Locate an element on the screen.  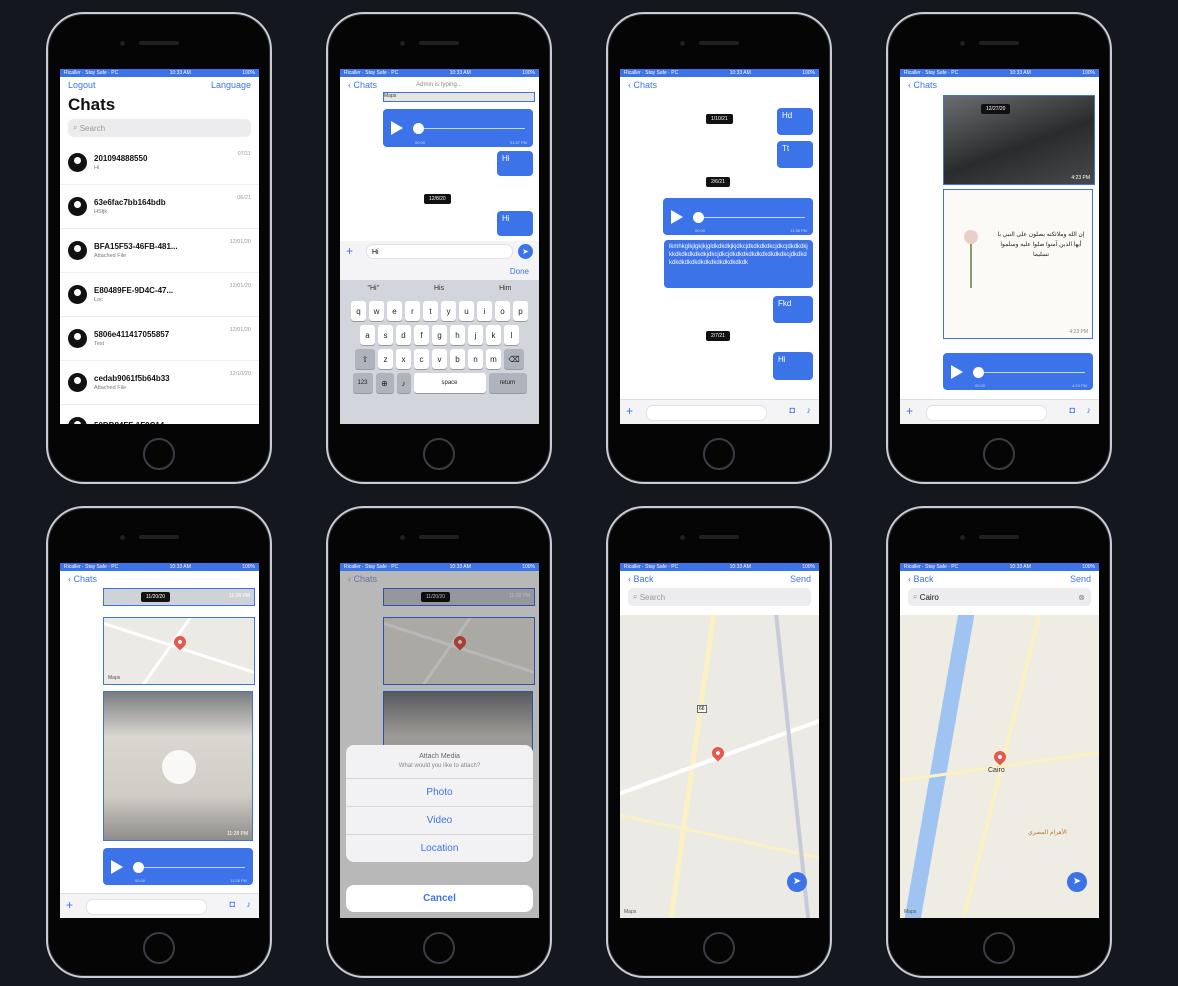
keyboard-key: z is located at coordinates (385, 359).